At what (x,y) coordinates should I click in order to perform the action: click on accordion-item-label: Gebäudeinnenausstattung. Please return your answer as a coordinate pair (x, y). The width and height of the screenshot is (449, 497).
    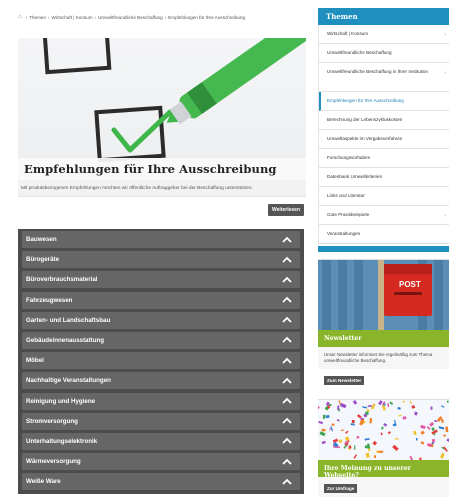
    Looking at the image, I should click on (65, 340).